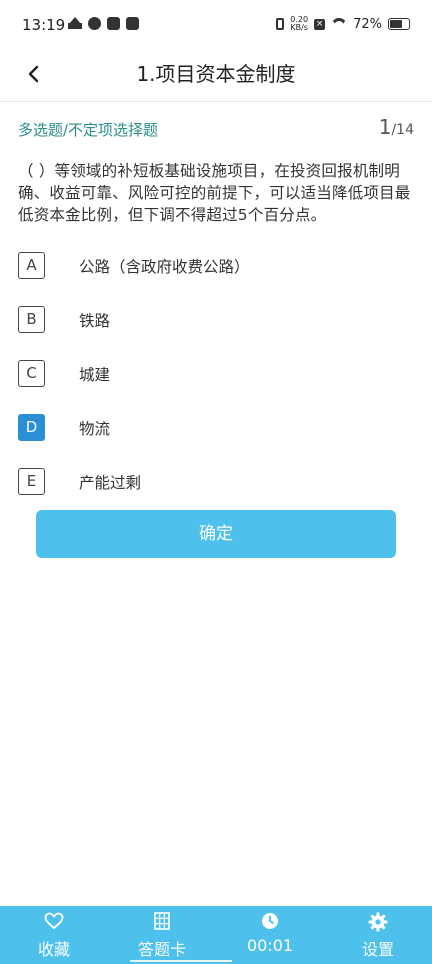  I want to click on option-letter: E, so click(31, 481).